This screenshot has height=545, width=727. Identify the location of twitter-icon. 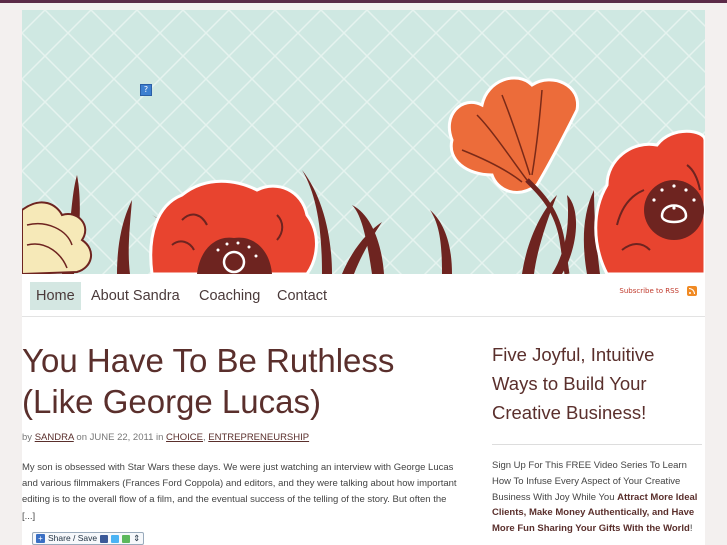
(115, 538).